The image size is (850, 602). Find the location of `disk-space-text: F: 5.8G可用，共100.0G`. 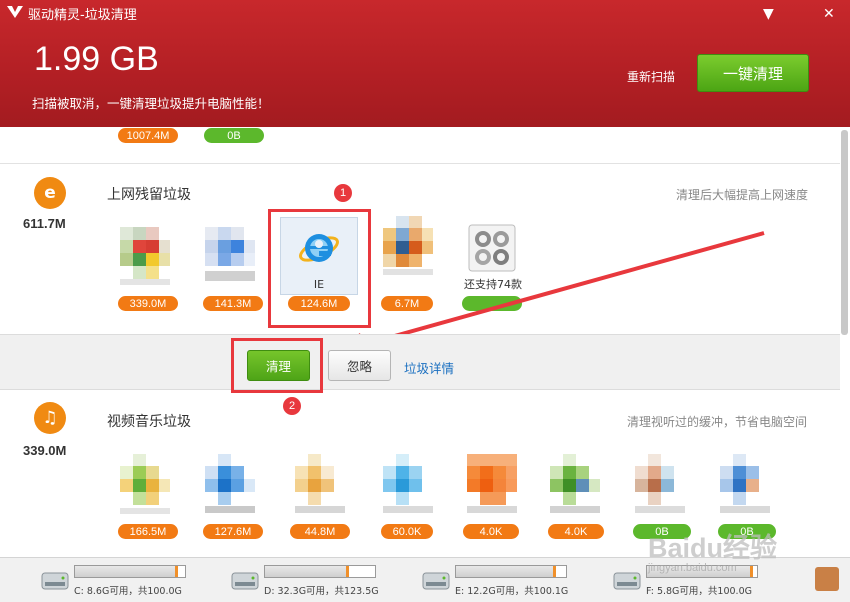

disk-space-text: F: 5.8G可用，共100.0G is located at coordinates (699, 591).